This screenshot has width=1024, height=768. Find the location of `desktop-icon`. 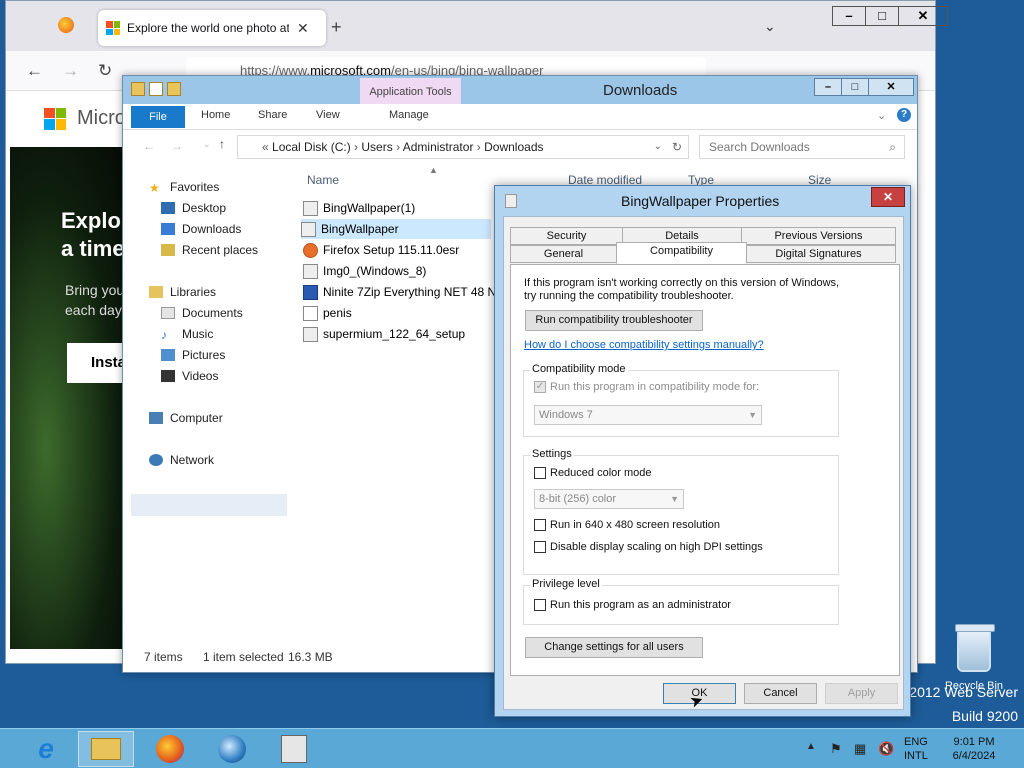

desktop-icon is located at coordinates (168, 208).